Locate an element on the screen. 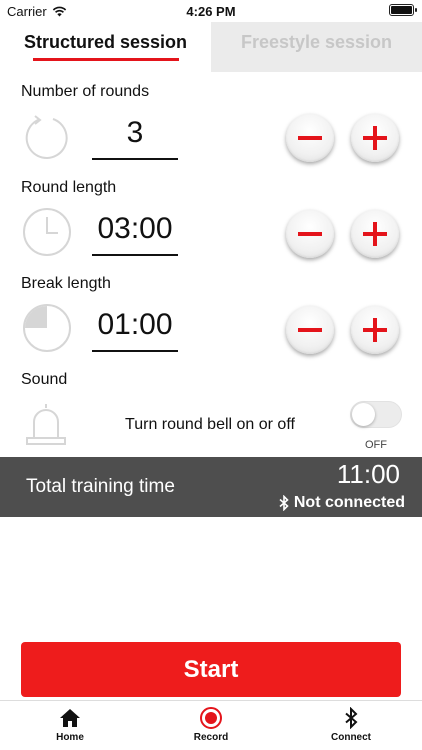 The image size is (422, 750). bottom-tab-bar: Home Record Connect is located at coordinates (211, 725).